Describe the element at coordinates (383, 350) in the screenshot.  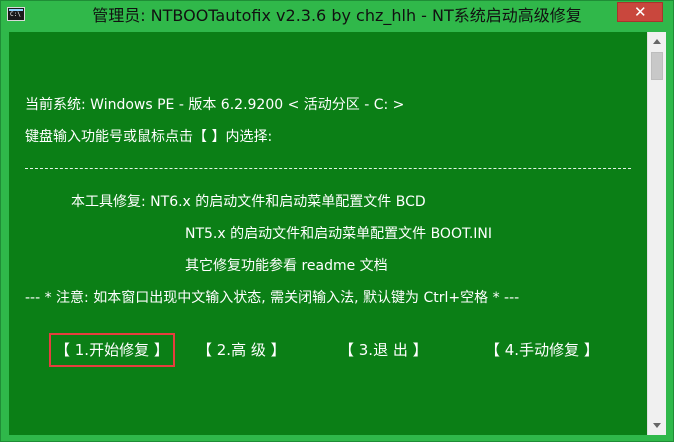
I see `exit-option: 【 3.退 出 】` at that location.